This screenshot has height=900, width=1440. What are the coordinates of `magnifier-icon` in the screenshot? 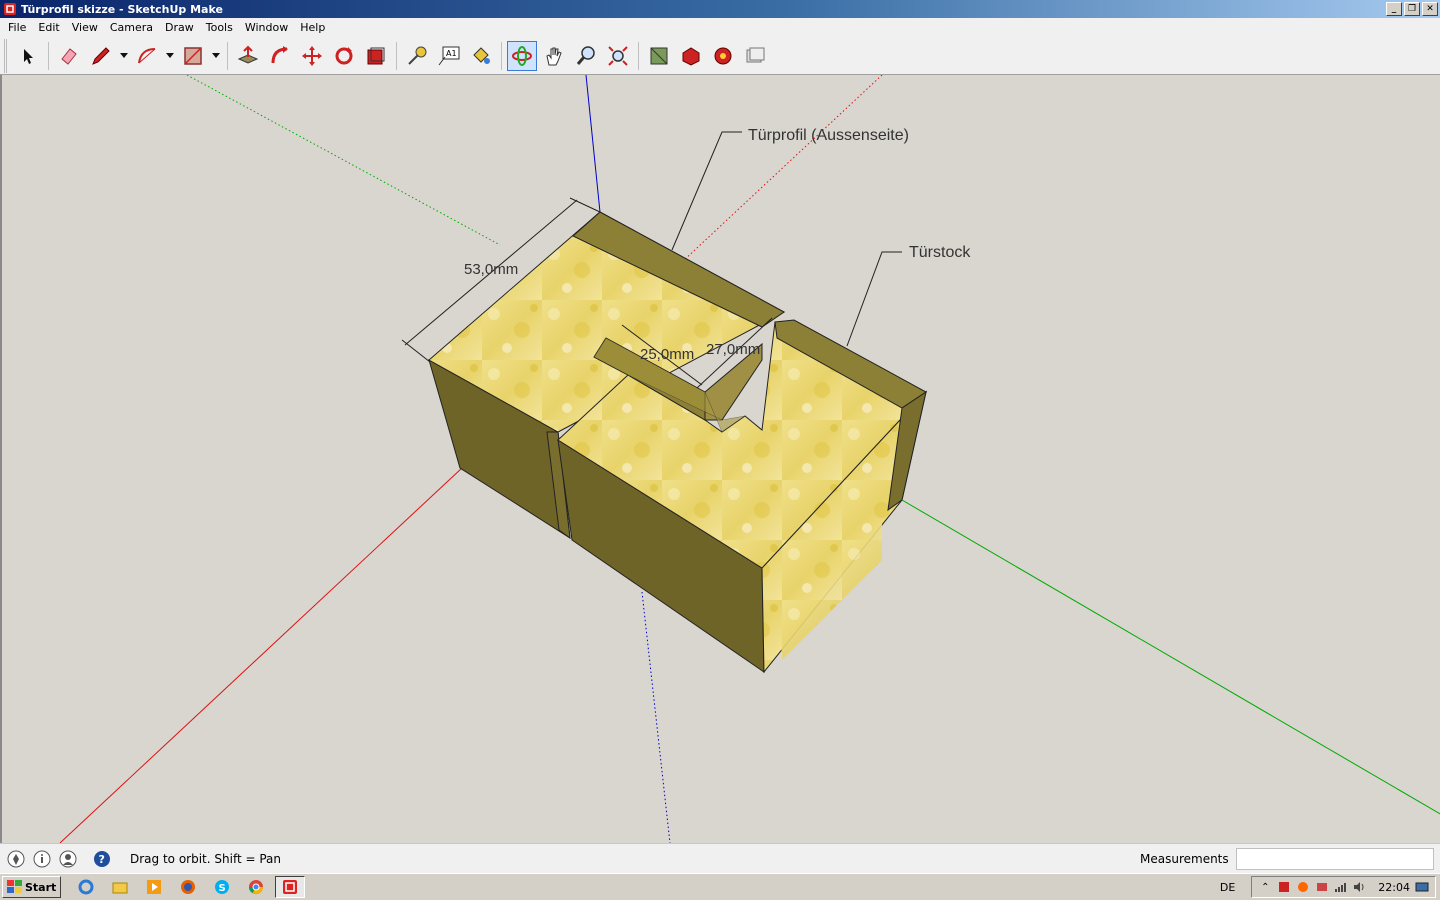 It's located at (585, 55).